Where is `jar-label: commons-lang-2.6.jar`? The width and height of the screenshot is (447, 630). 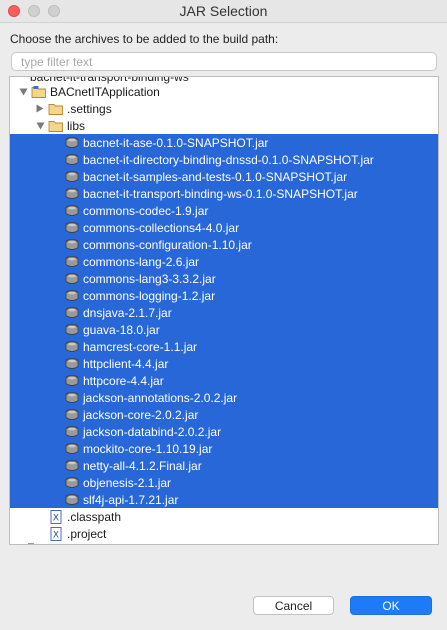 jar-label: commons-lang-2.6.jar is located at coordinates (141, 261).